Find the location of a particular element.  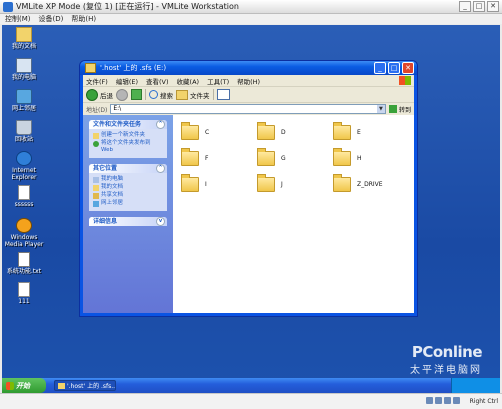

desktop-icon-media-player: Windows Media Player is located at coordinates (24, 233).